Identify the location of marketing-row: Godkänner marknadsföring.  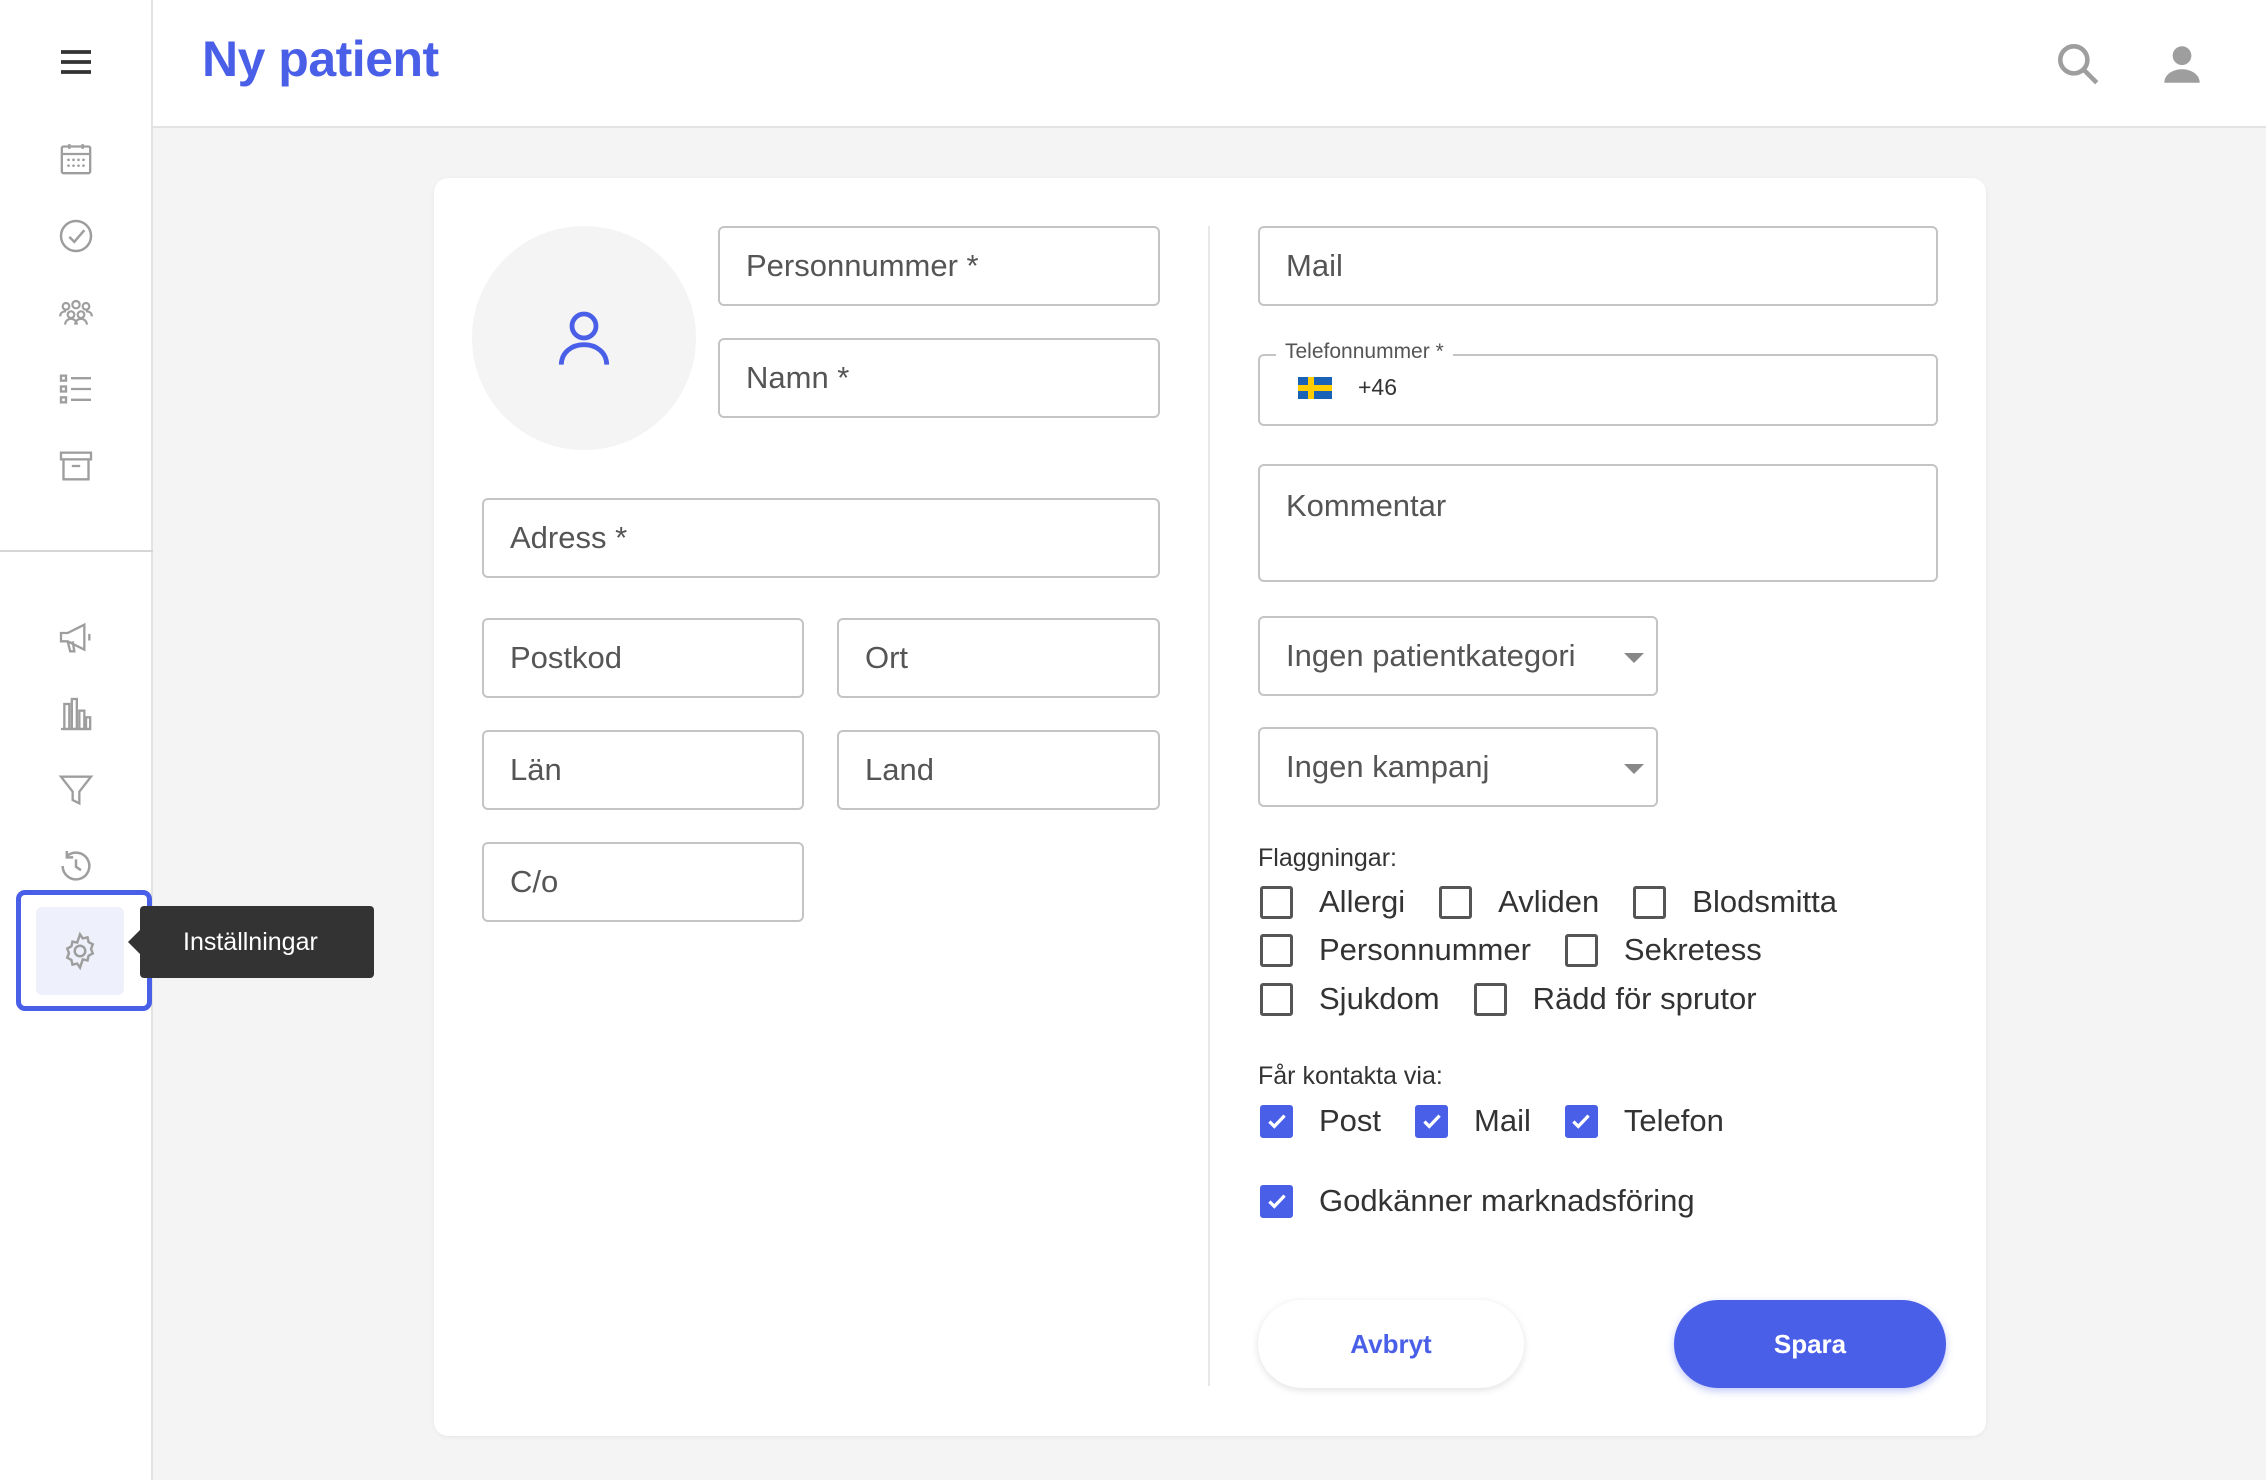
(1494, 1201).